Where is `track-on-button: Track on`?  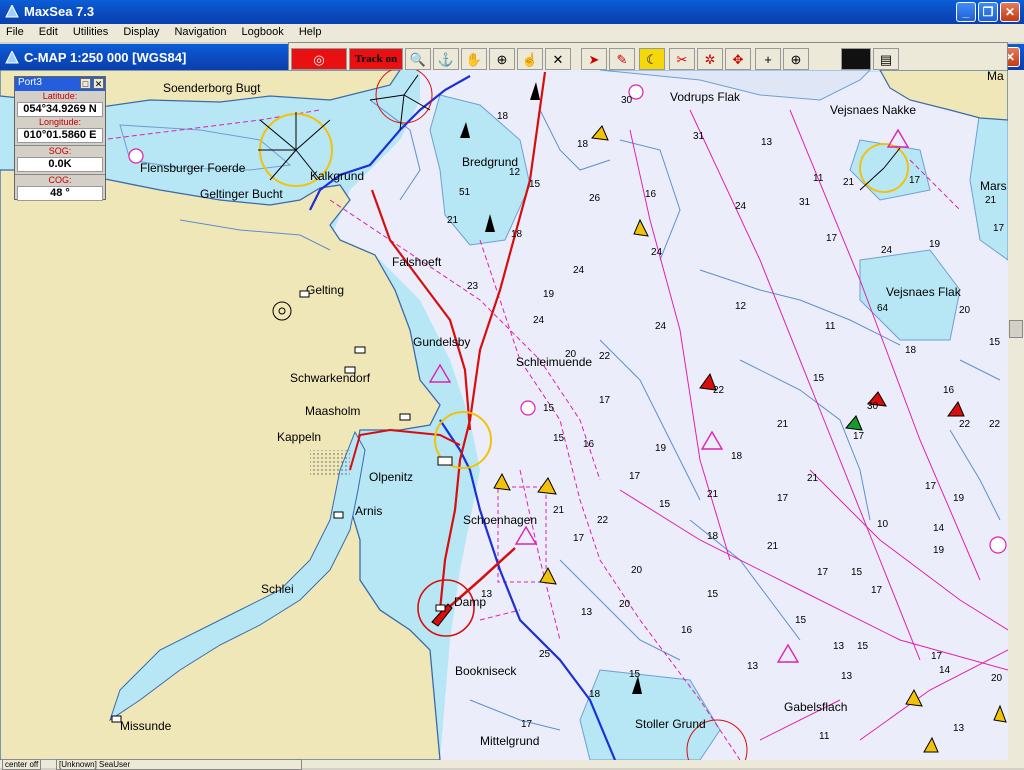
track-on-button: Track on is located at coordinates (376, 59).